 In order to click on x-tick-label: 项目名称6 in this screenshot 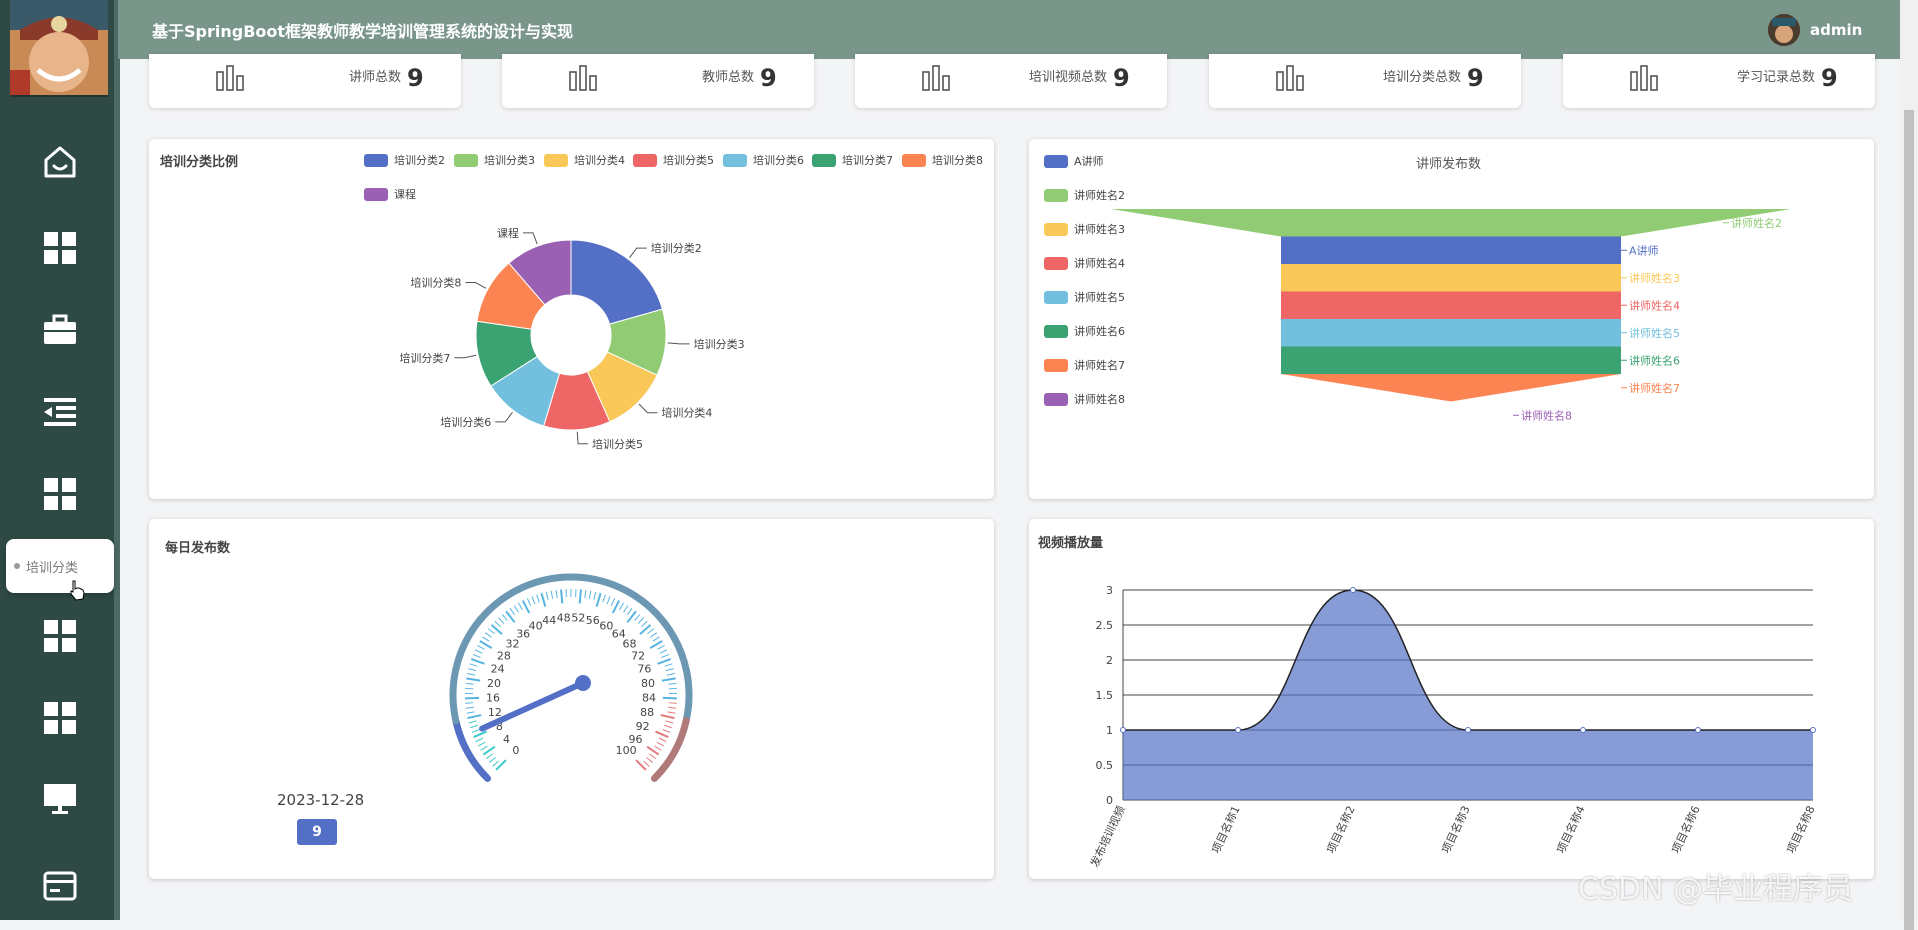, I will do `click(1685, 829)`.